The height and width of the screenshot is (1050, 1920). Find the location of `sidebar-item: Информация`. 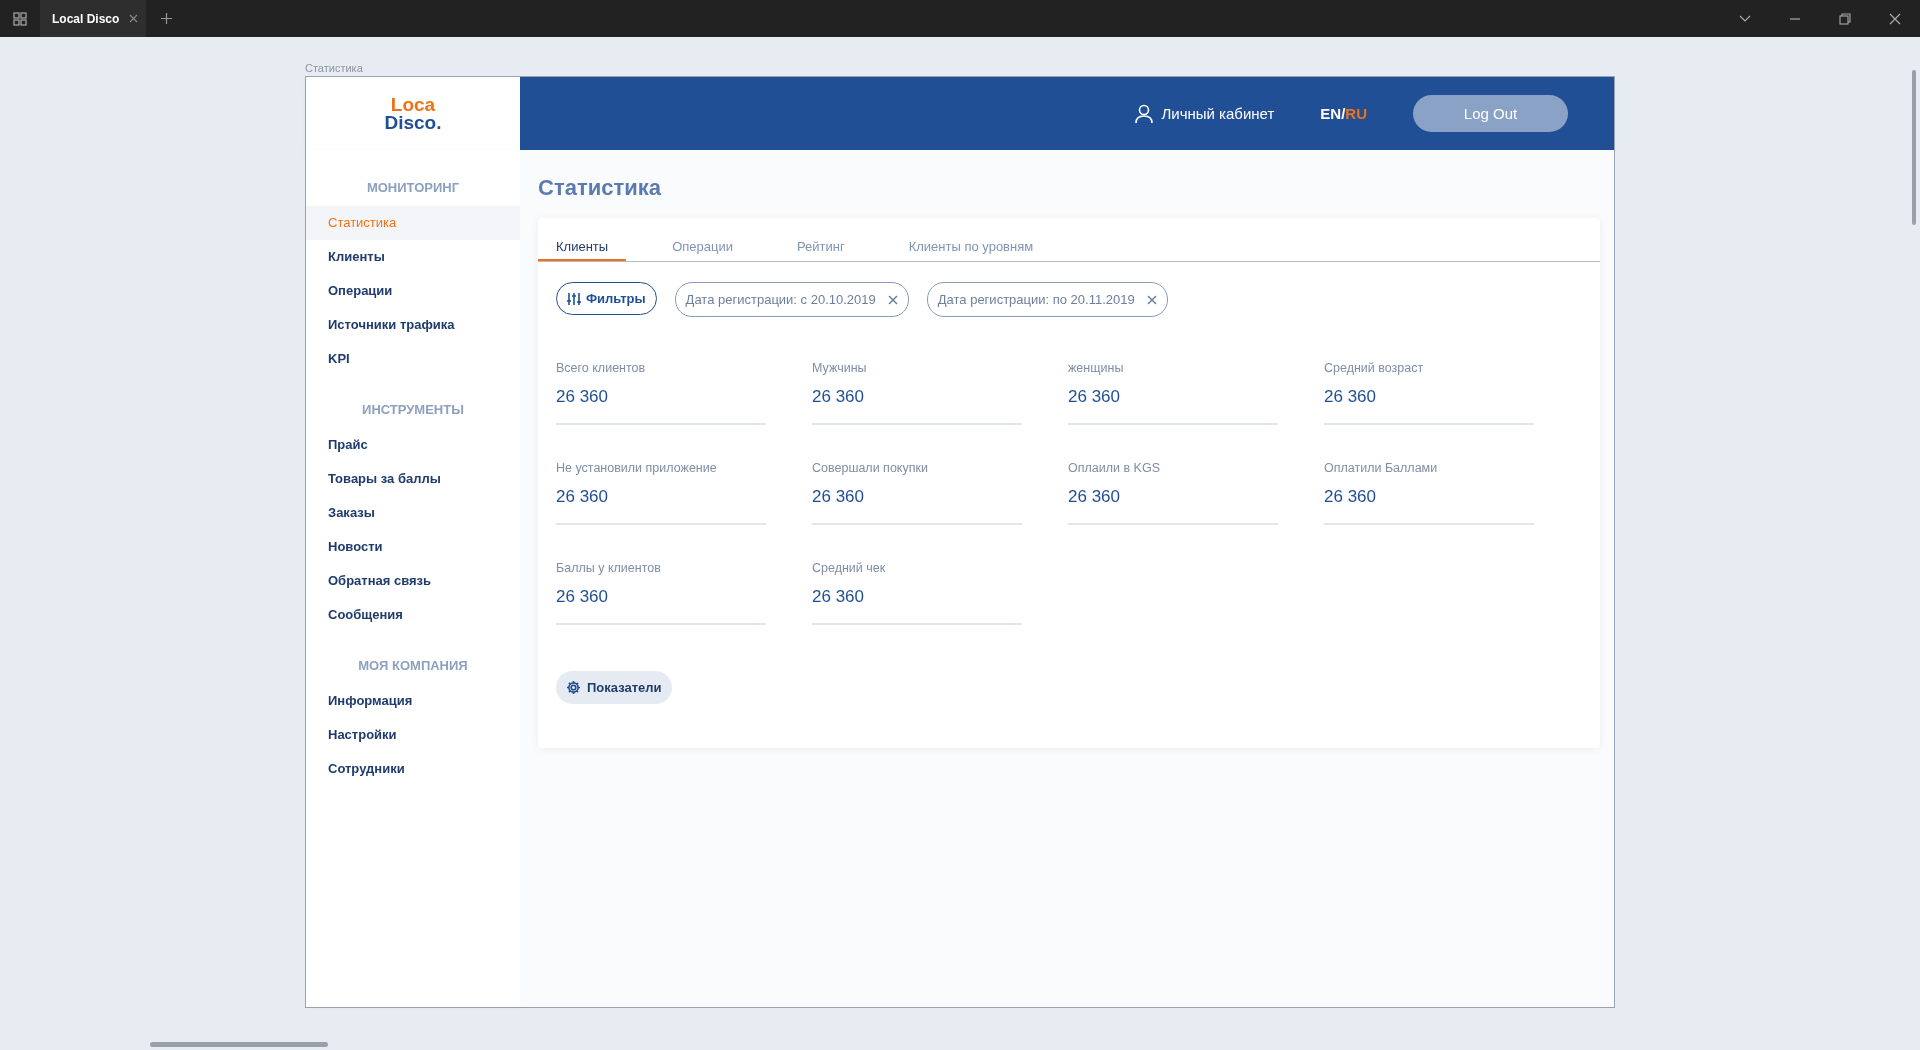

sidebar-item: Информация is located at coordinates (413, 701).